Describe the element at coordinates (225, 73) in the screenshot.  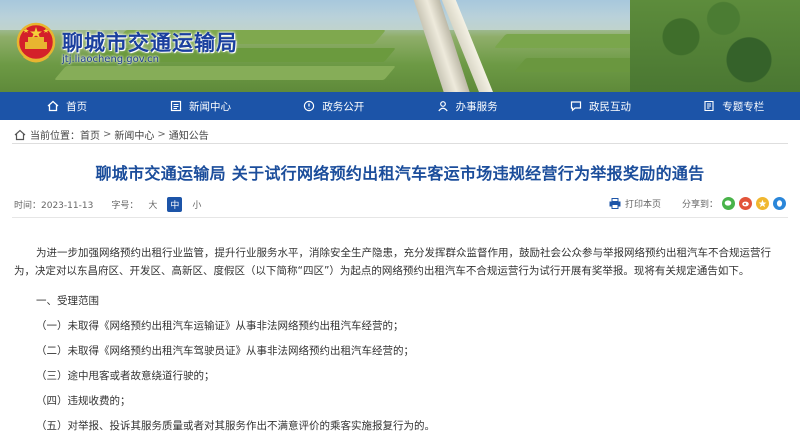
I see `banner-field` at that location.